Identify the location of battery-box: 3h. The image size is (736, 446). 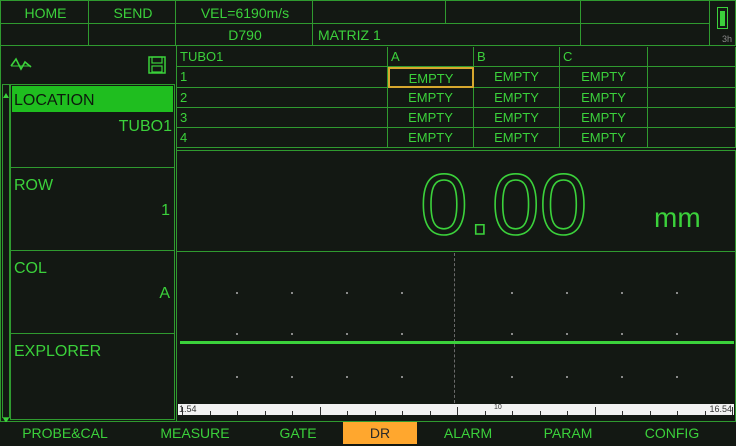
(722, 23).